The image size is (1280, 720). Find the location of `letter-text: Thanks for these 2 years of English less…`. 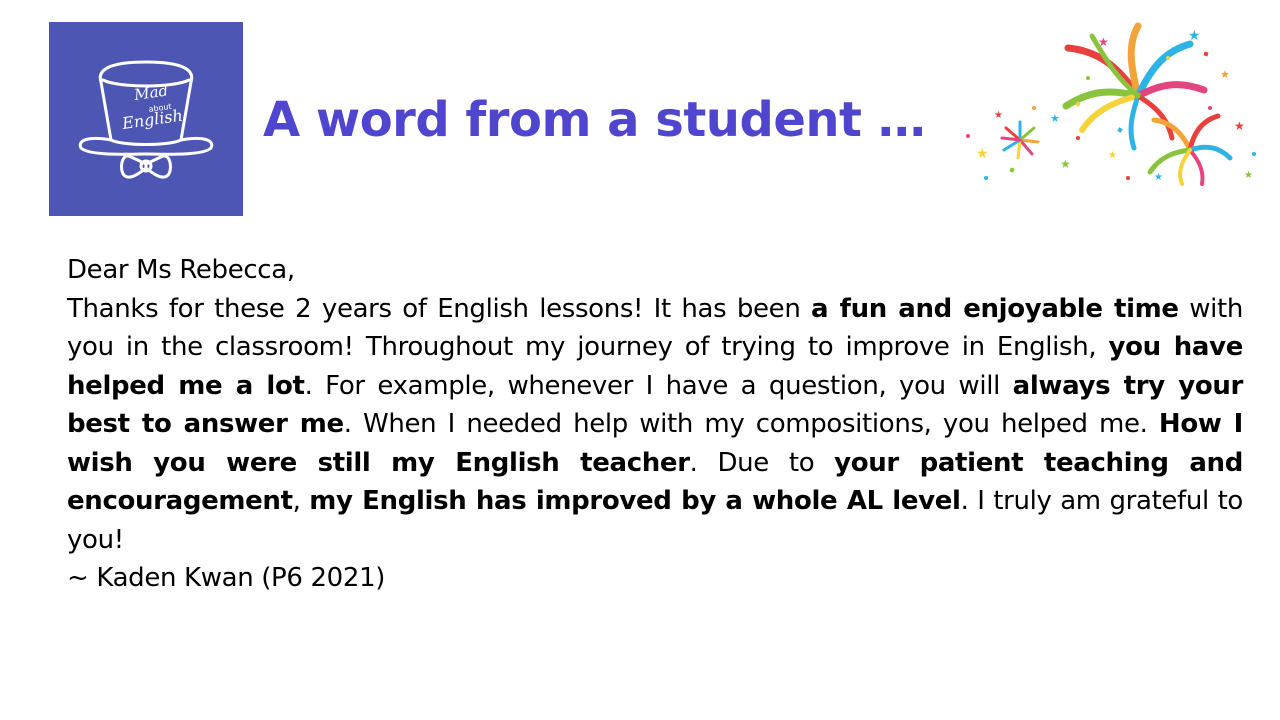

letter-text: Thanks for these 2 years of English less… is located at coordinates (439, 308).